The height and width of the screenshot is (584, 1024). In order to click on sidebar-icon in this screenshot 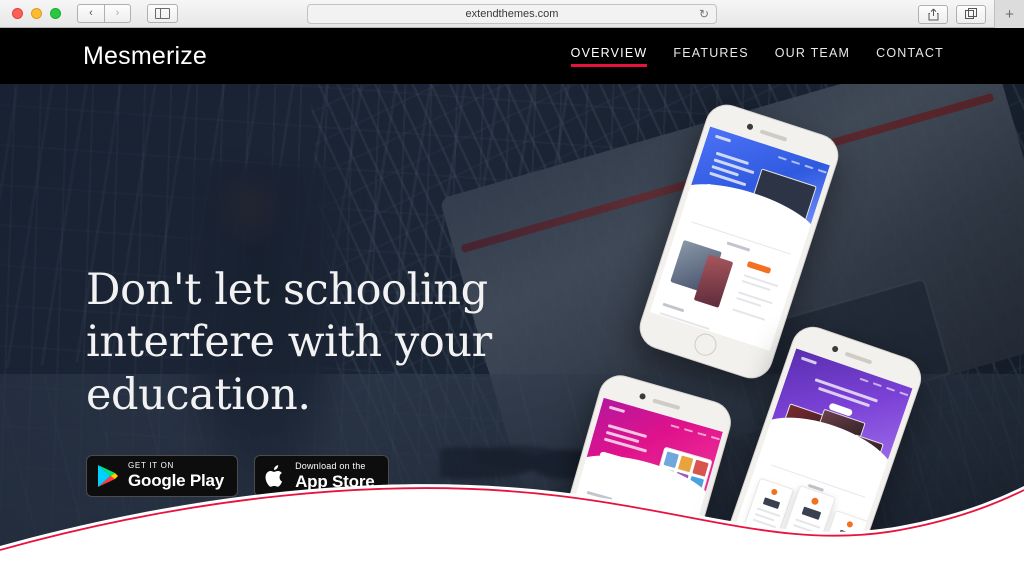, I will do `click(162, 13)`.